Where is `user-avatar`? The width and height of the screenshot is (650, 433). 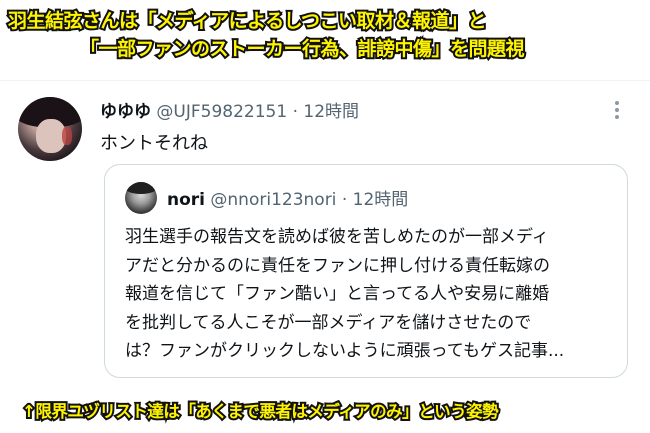 user-avatar is located at coordinates (50, 129).